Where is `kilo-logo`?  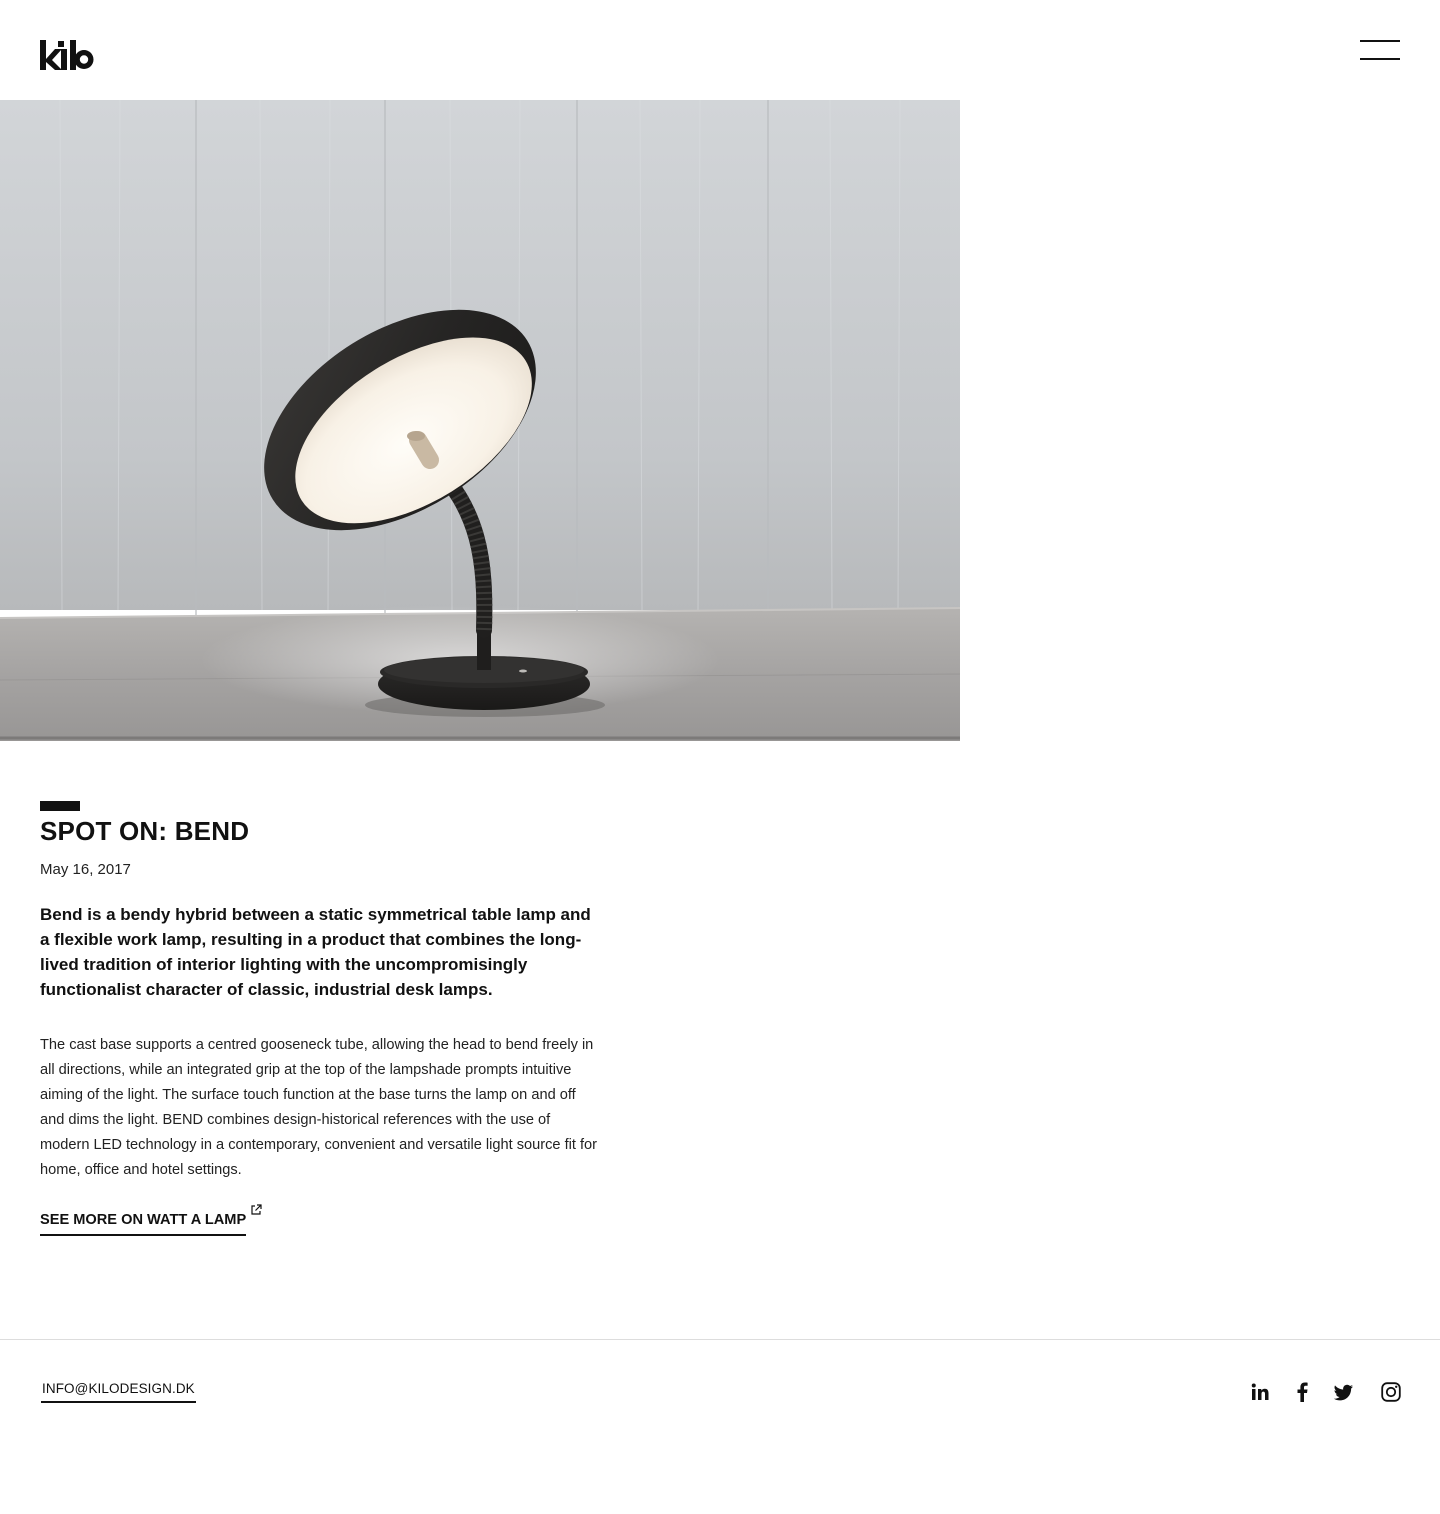
kilo-logo is located at coordinates (70, 55).